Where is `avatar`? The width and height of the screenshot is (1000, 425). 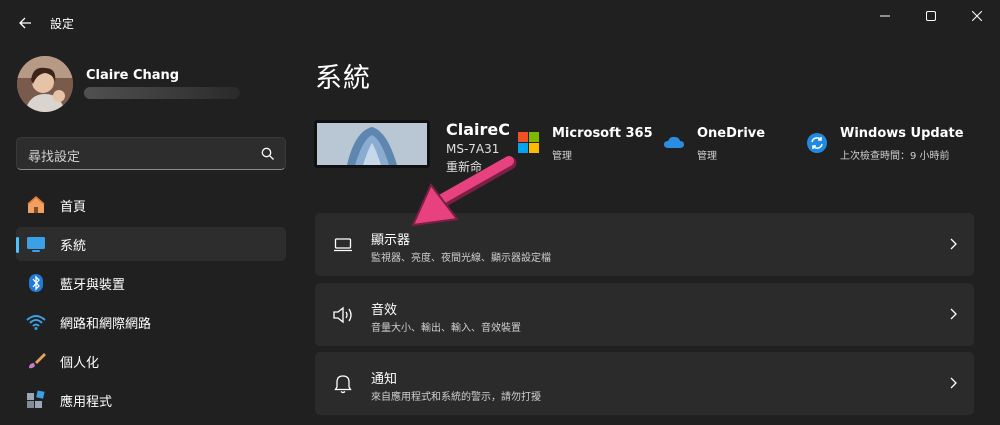
avatar is located at coordinates (45, 84).